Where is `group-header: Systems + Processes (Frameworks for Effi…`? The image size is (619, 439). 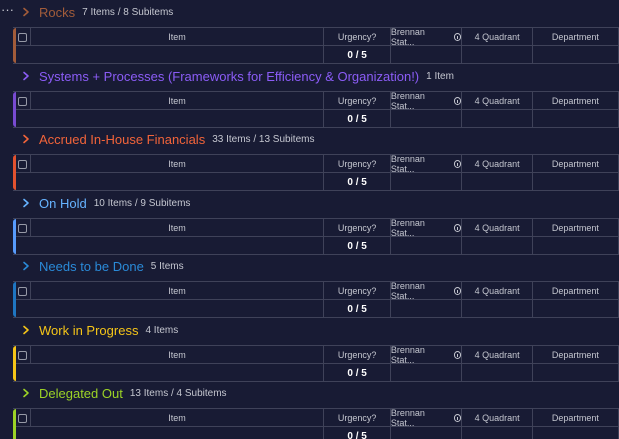
group-header: Systems + Processes (Frameworks for Effi… is located at coordinates (236, 76).